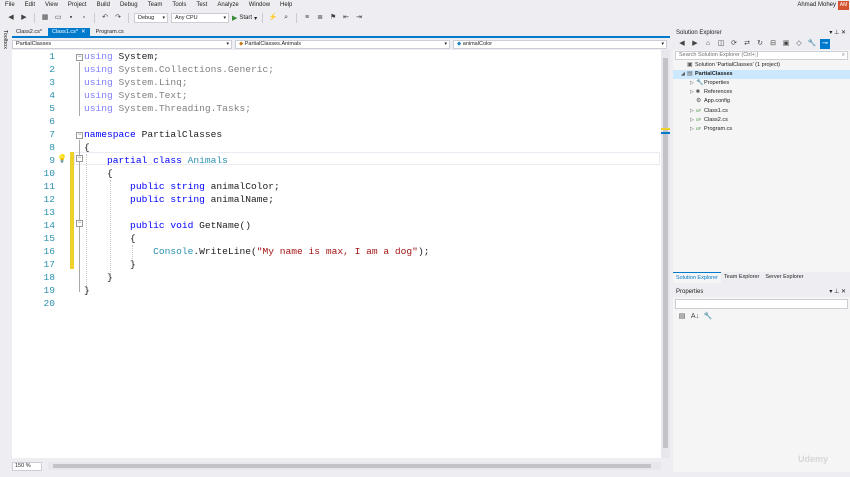 The width and height of the screenshot is (850, 477). What do you see at coordinates (110, 32) in the screenshot?
I see `document-tab: Program.cs` at bounding box center [110, 32].